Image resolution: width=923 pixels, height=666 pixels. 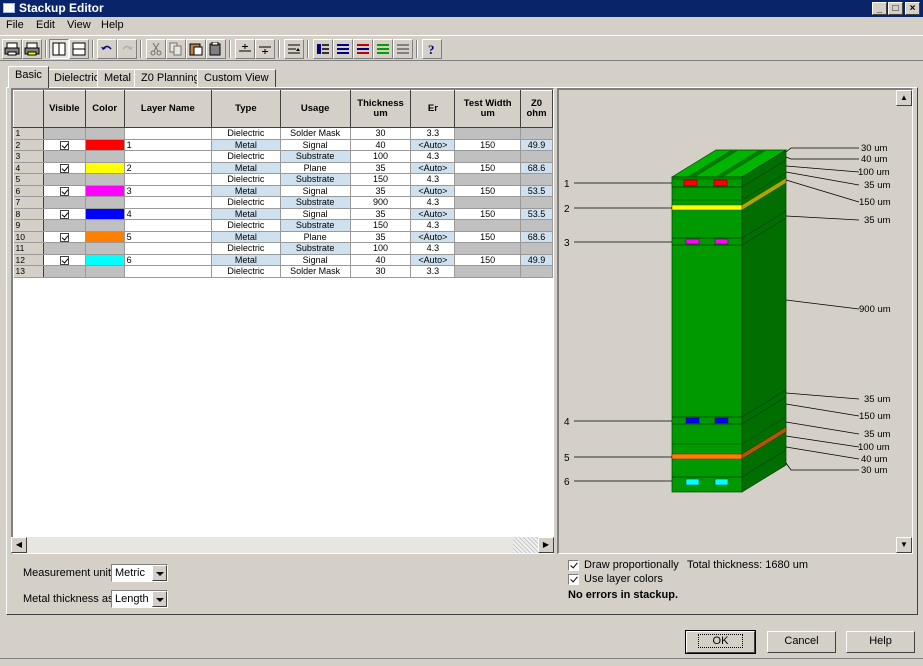 I want to click on tab-basic: Basic, so click(x=28, y=77).